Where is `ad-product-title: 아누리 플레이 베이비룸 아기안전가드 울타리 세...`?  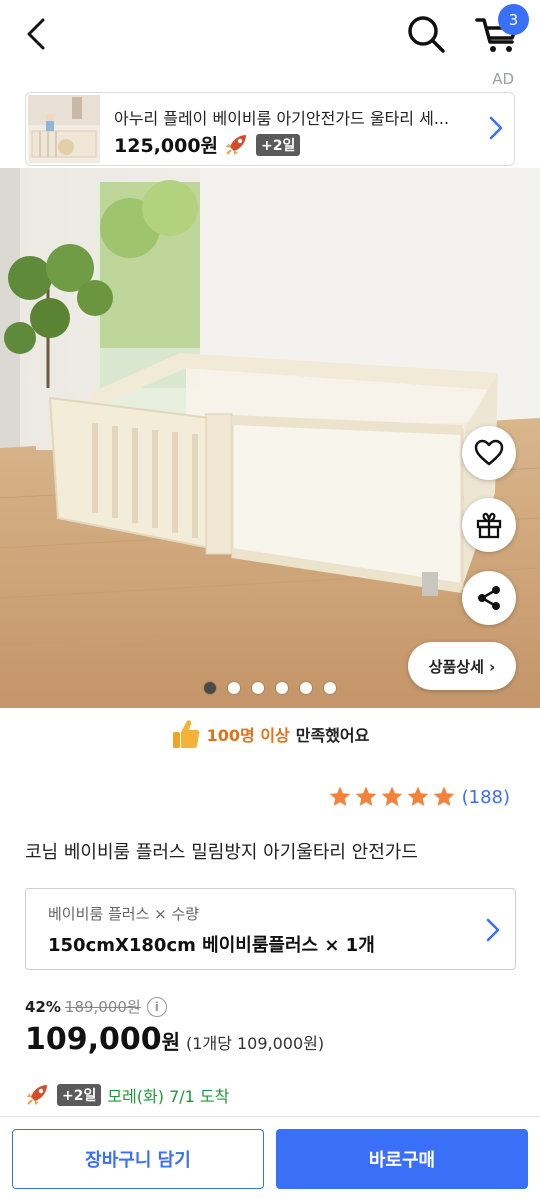 ad-product-title: 아누리 플레이 베이비룸 아기안전가드 울타리 세... is located at coordinates (282, 118).